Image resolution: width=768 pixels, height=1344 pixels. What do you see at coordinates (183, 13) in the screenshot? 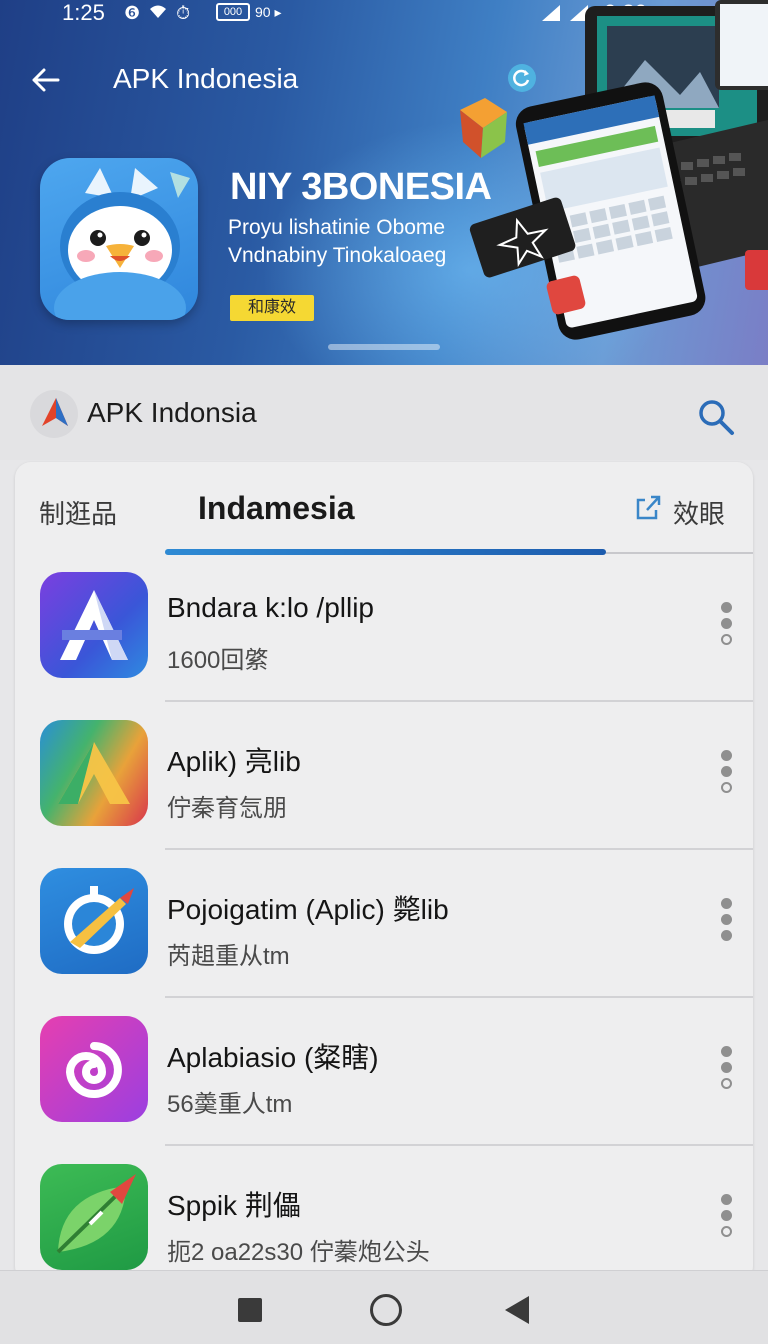
I see `alarm-icon: ⏱` at bounding box center [183, 13].